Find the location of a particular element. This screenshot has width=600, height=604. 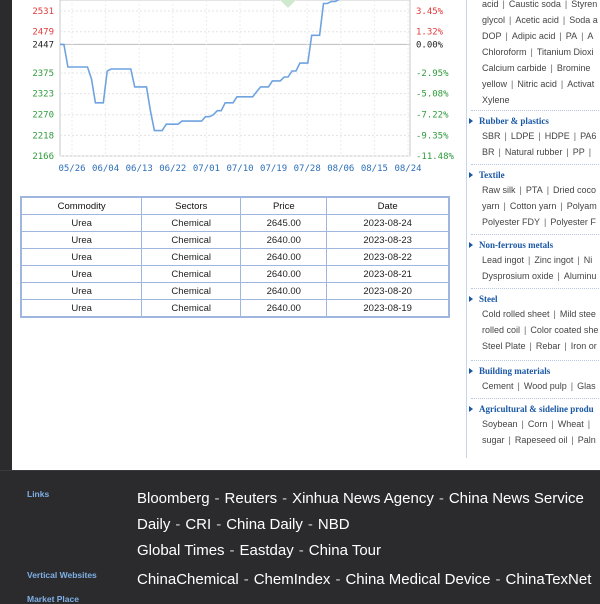

commodity-link: Polyam is located at coordinates (582, 206).